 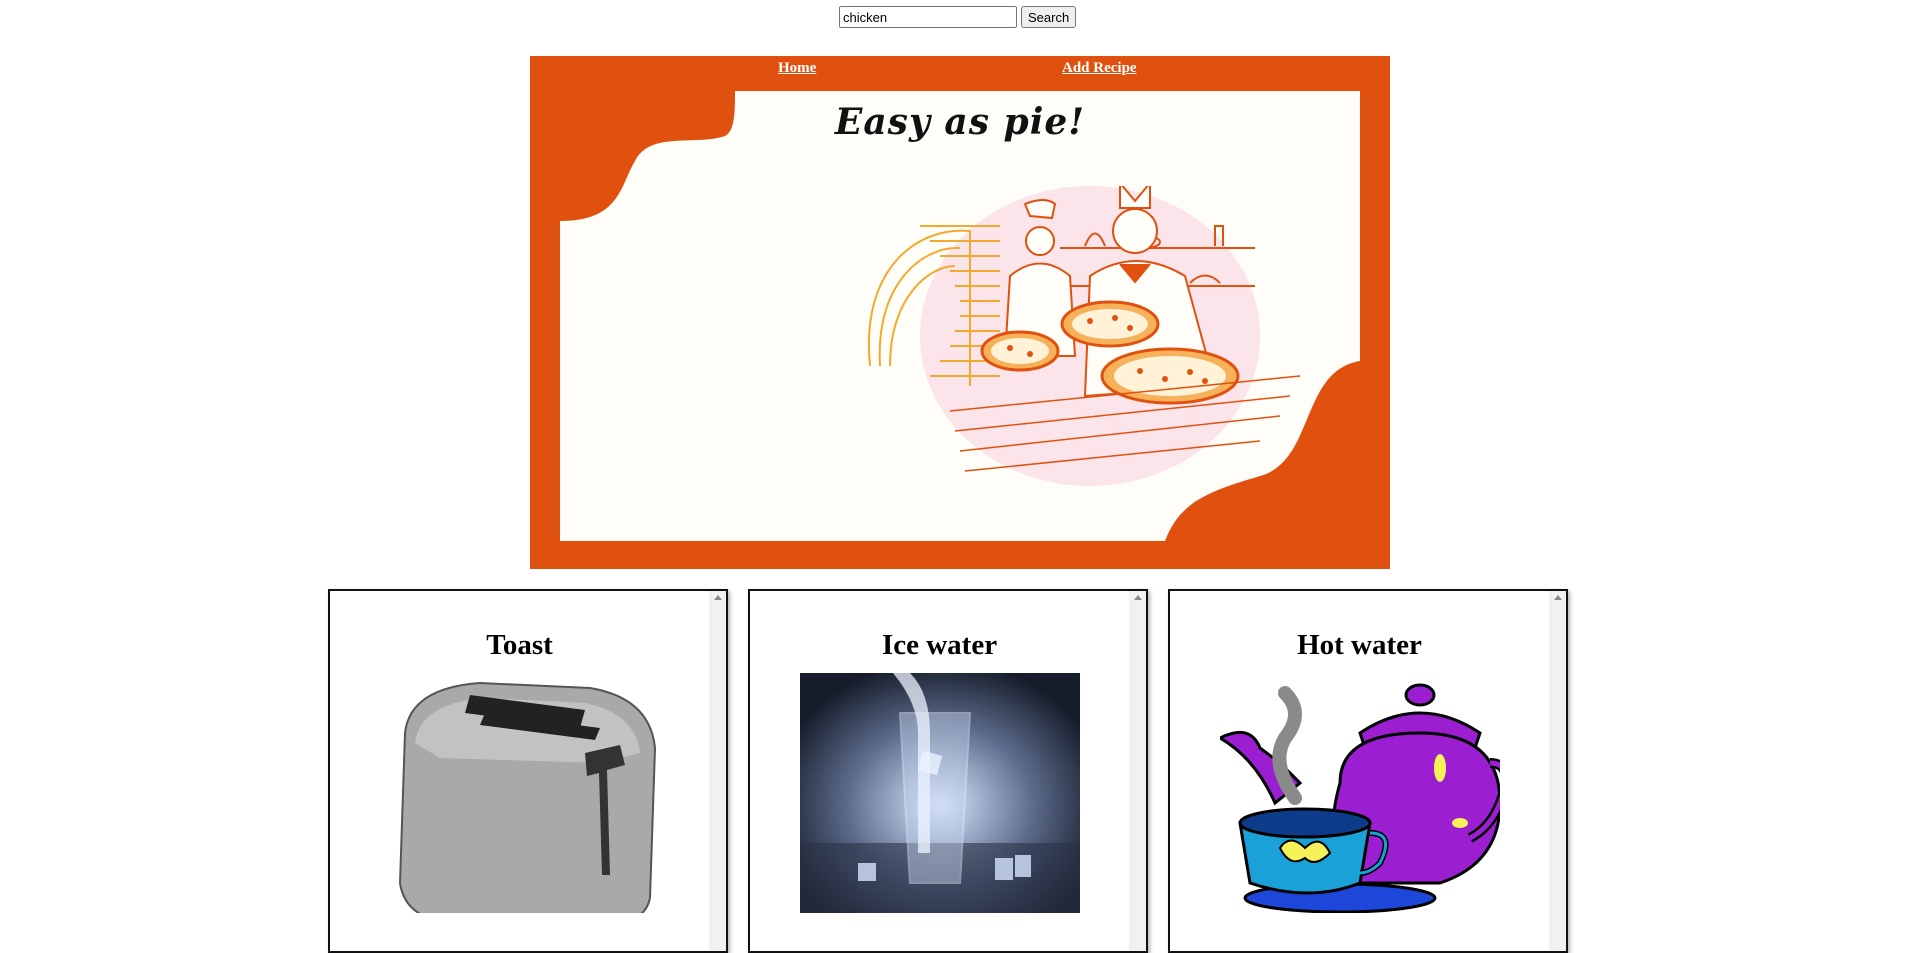 What do you see at coordinates (1049, 17) in the screenshot?
I see `search-button: Search` at bounding box center [1049, 17].